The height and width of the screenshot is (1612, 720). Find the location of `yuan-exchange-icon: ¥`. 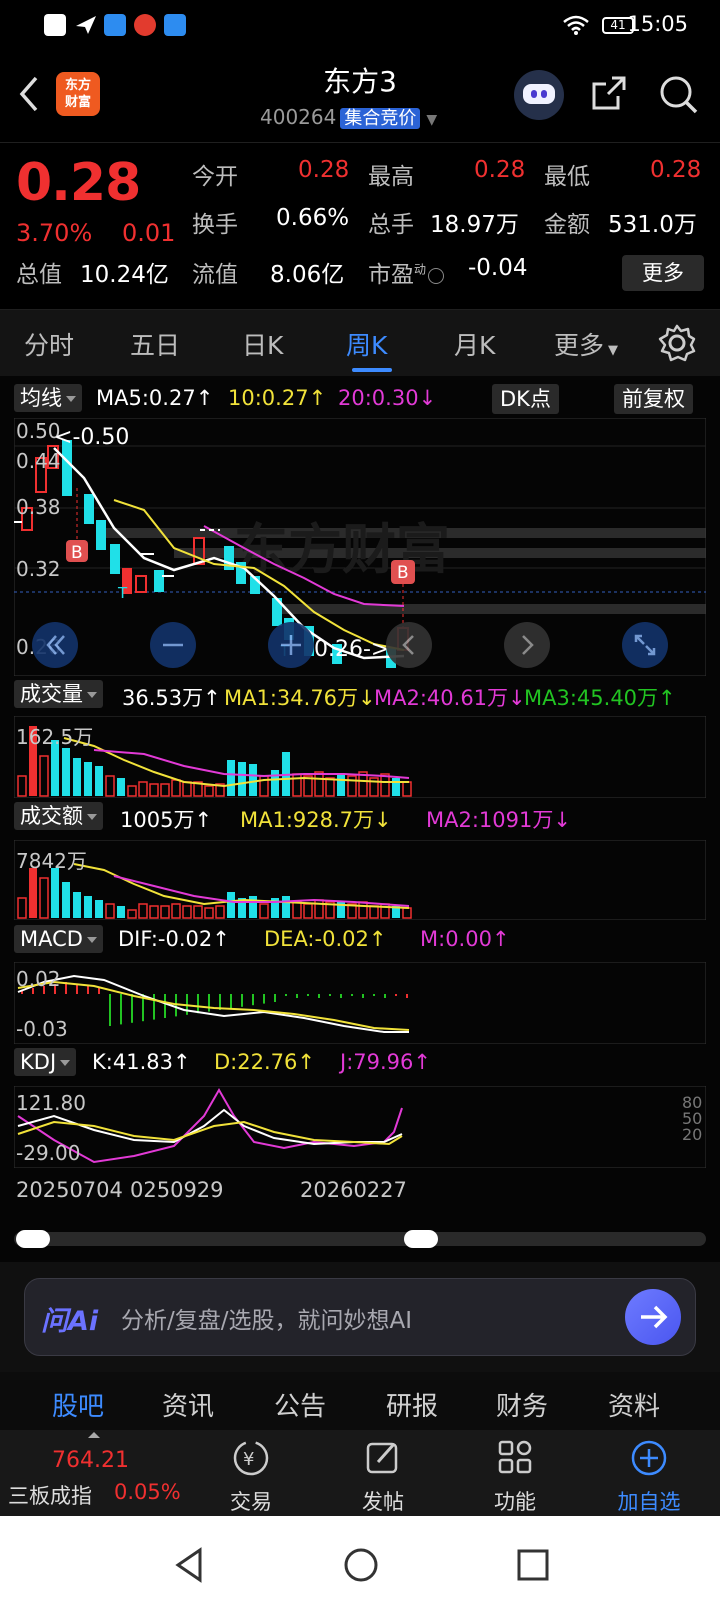

yuan-exchange-icon: ¥ is located at coordinates (251, 1458).